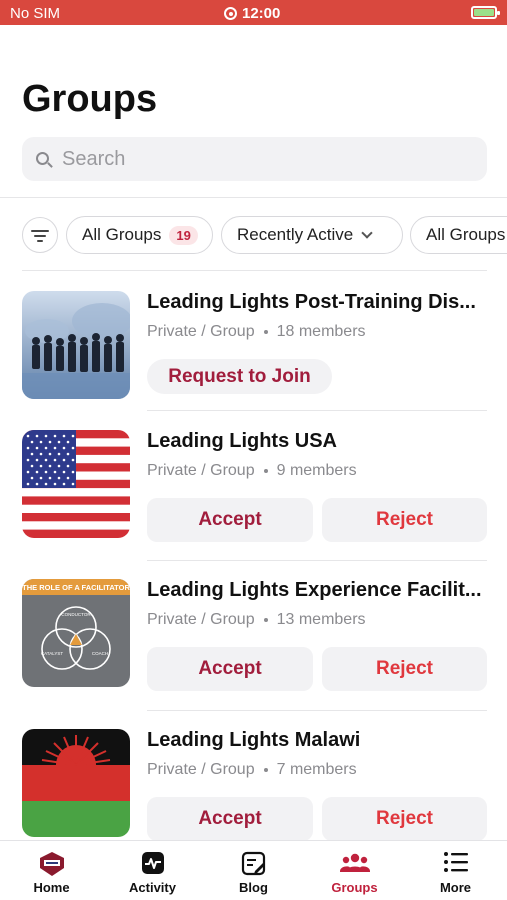 Image resolution: width=507 pixels, height=900 pixels. I want to click on request-to-join-button: Request to Join, so click(239, 376).